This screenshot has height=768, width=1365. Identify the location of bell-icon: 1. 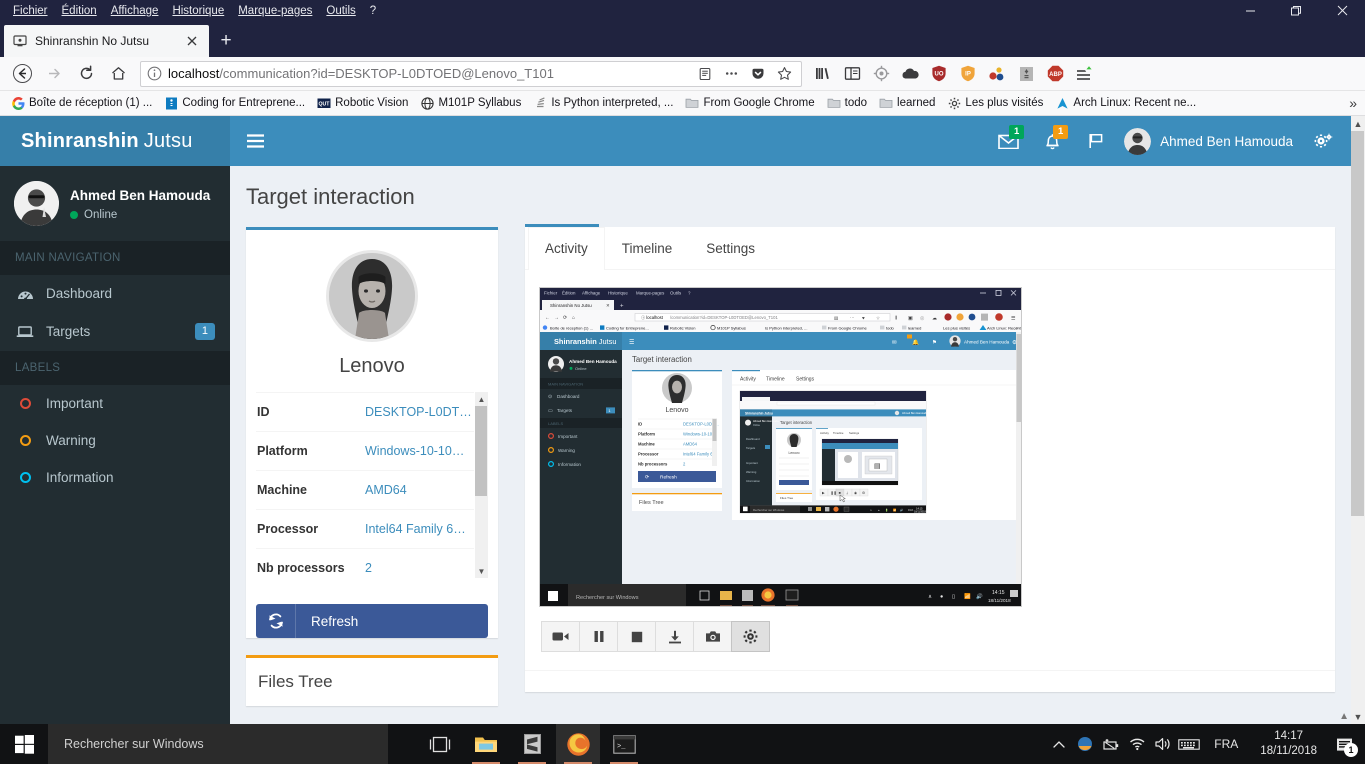
(1052, 141).